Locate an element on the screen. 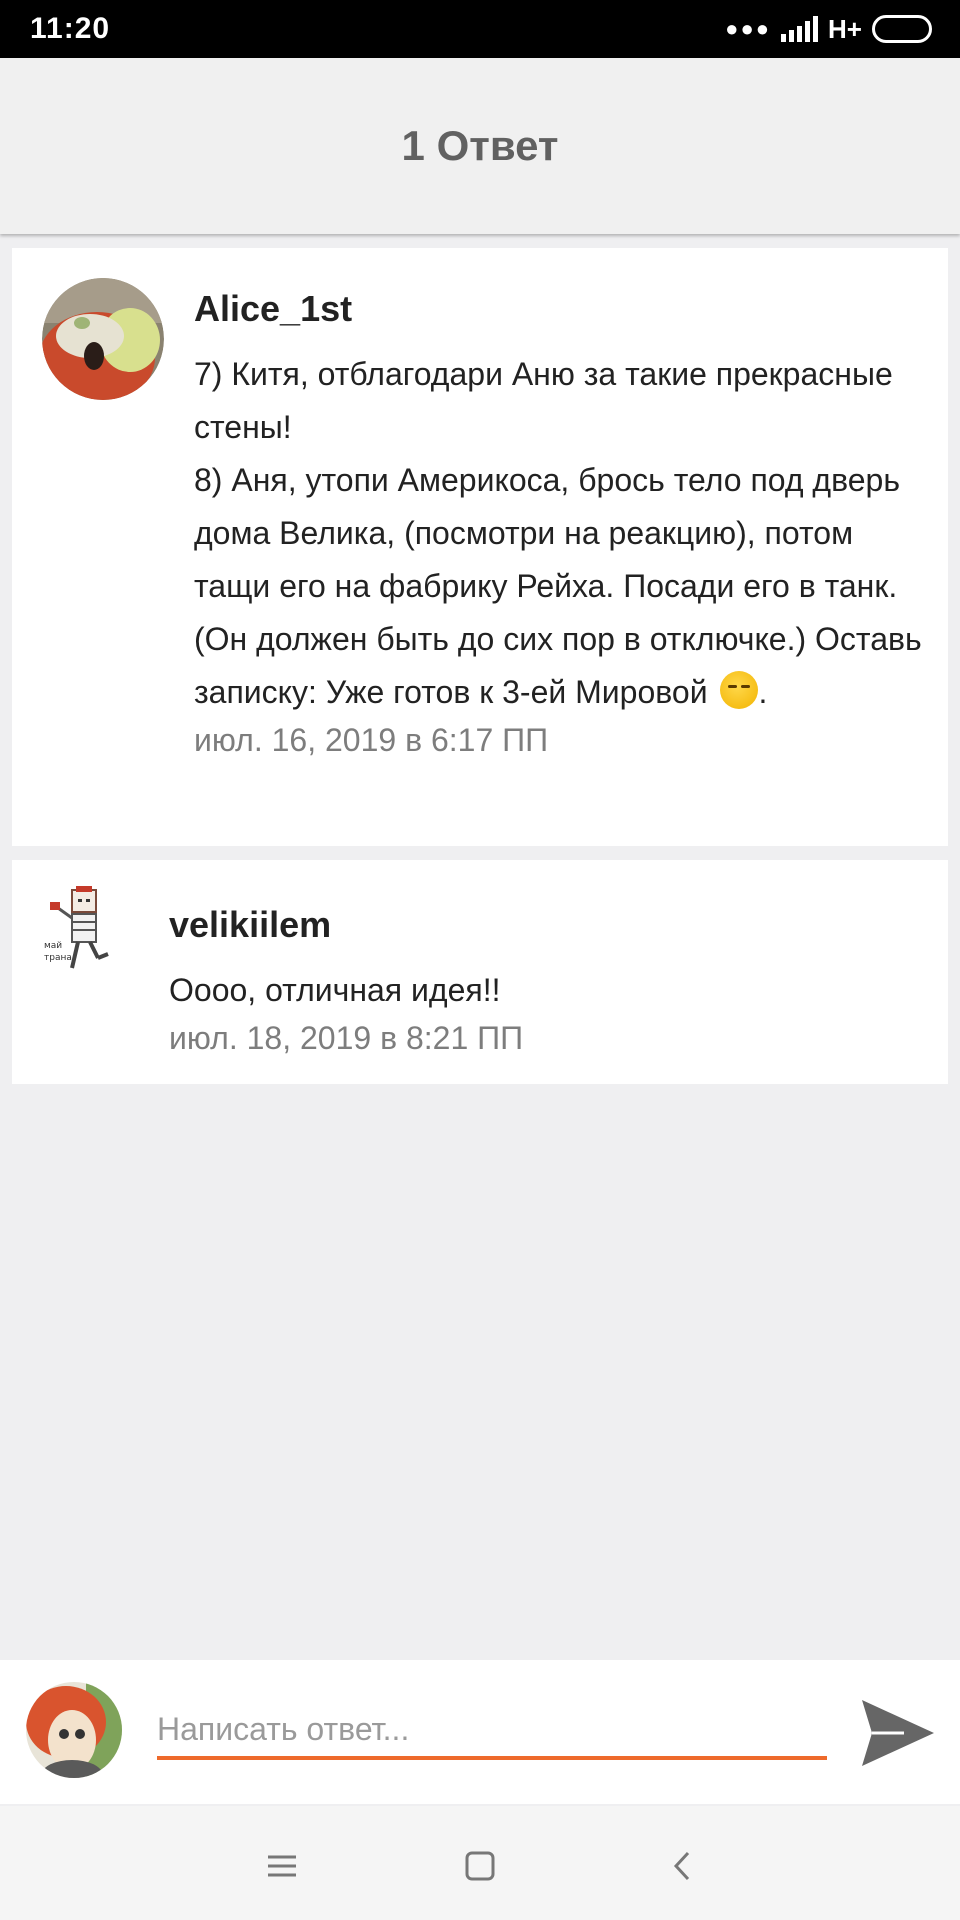  back-chevron-icon is located at coordinates (681, 1866).